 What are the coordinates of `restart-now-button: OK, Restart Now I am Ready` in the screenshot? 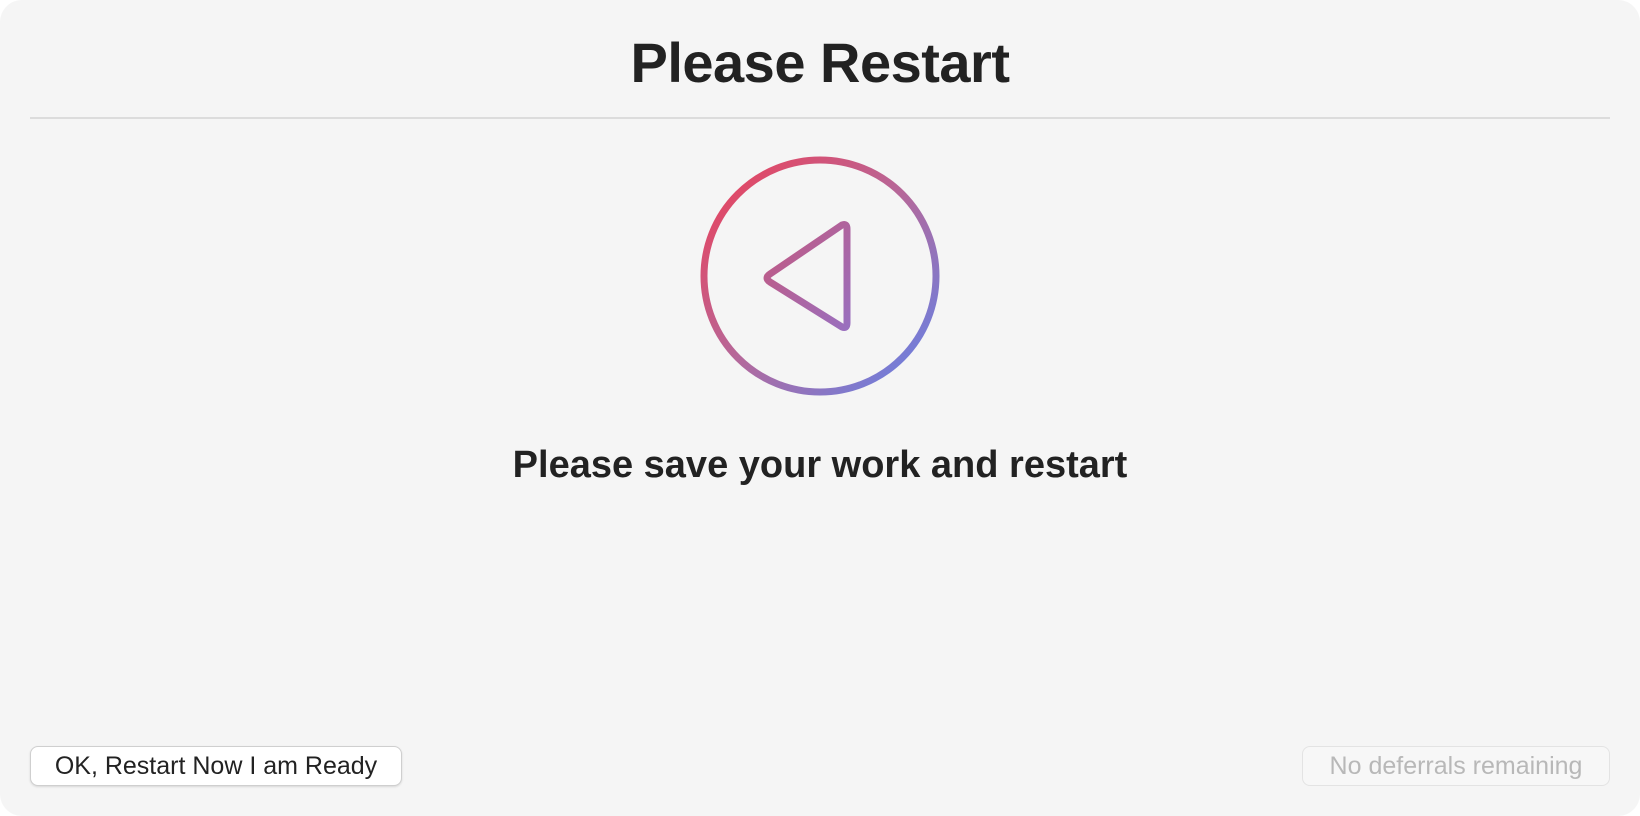 It's located at (216, 766).